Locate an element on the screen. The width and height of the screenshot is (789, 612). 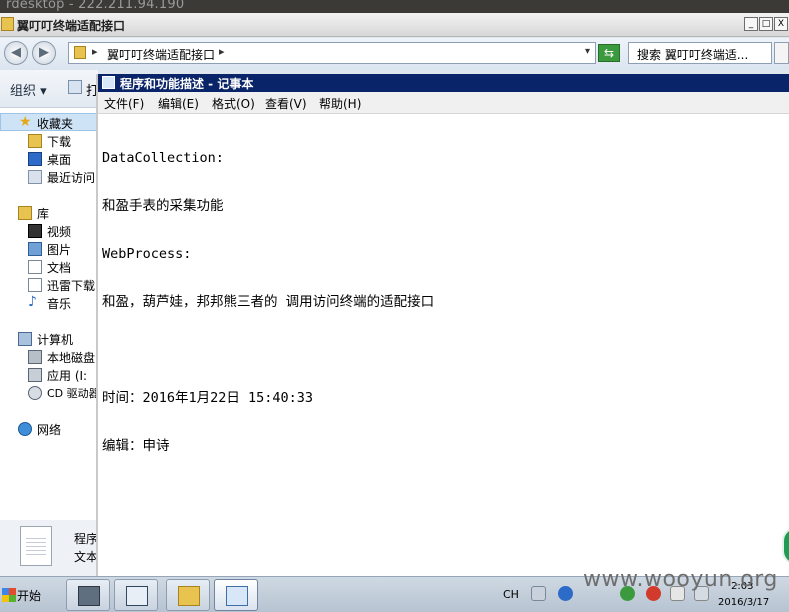
taskbar-notepad is located at coordinates (236, 595).